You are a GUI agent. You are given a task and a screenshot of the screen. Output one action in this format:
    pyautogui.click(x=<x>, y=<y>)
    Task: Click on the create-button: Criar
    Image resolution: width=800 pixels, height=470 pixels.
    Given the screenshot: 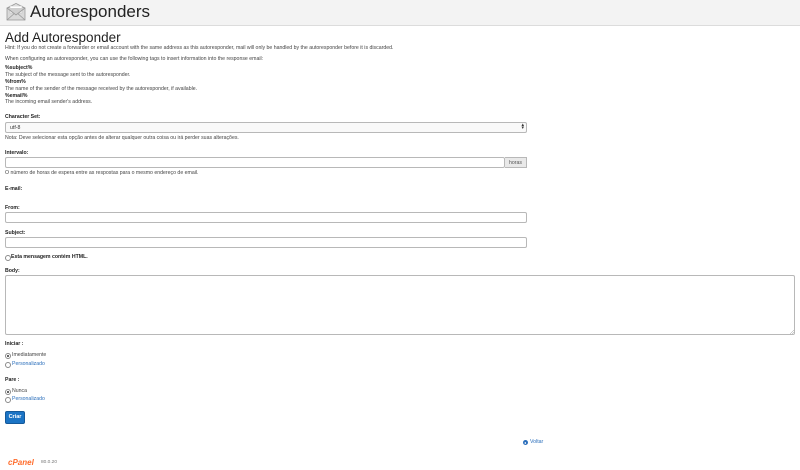 What is the action you would take?
    pyautogui.click(x=15, y=417)
    